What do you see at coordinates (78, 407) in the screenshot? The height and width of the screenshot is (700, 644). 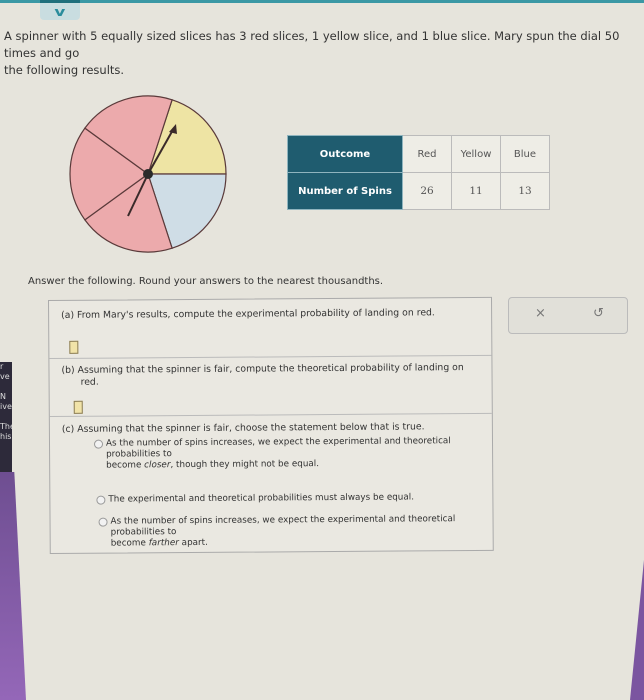 I see `answer-b-input` at bounding box center [78, 407].